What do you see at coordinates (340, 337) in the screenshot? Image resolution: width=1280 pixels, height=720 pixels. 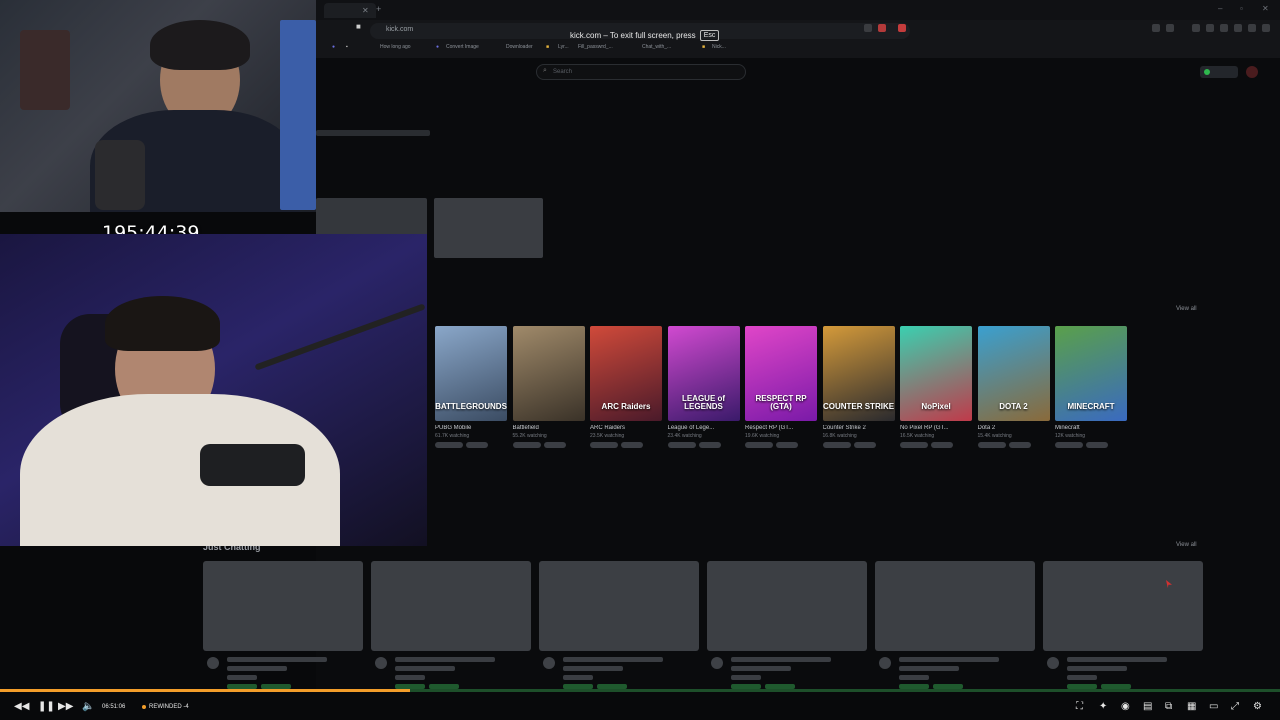 I see `mic-arm` at bounding box center [340, 337].